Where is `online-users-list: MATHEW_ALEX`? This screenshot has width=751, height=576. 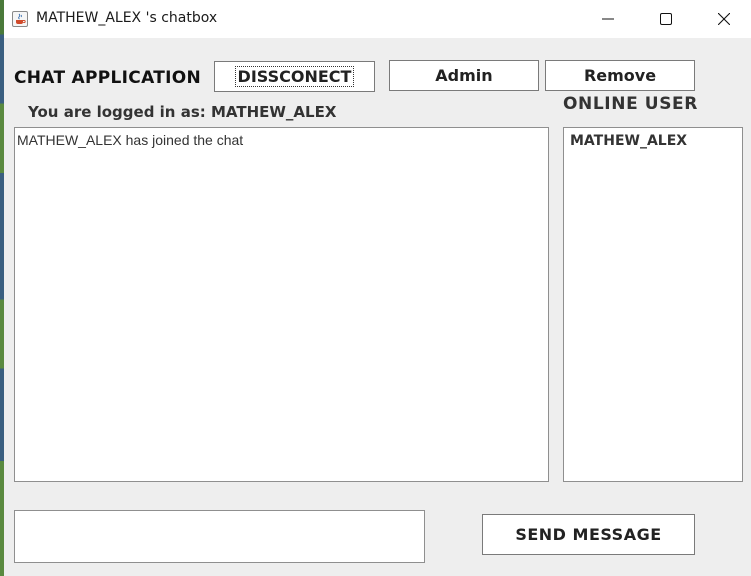 online-users-list: MATHEW_ALEX is located at coordinates (653, 304).